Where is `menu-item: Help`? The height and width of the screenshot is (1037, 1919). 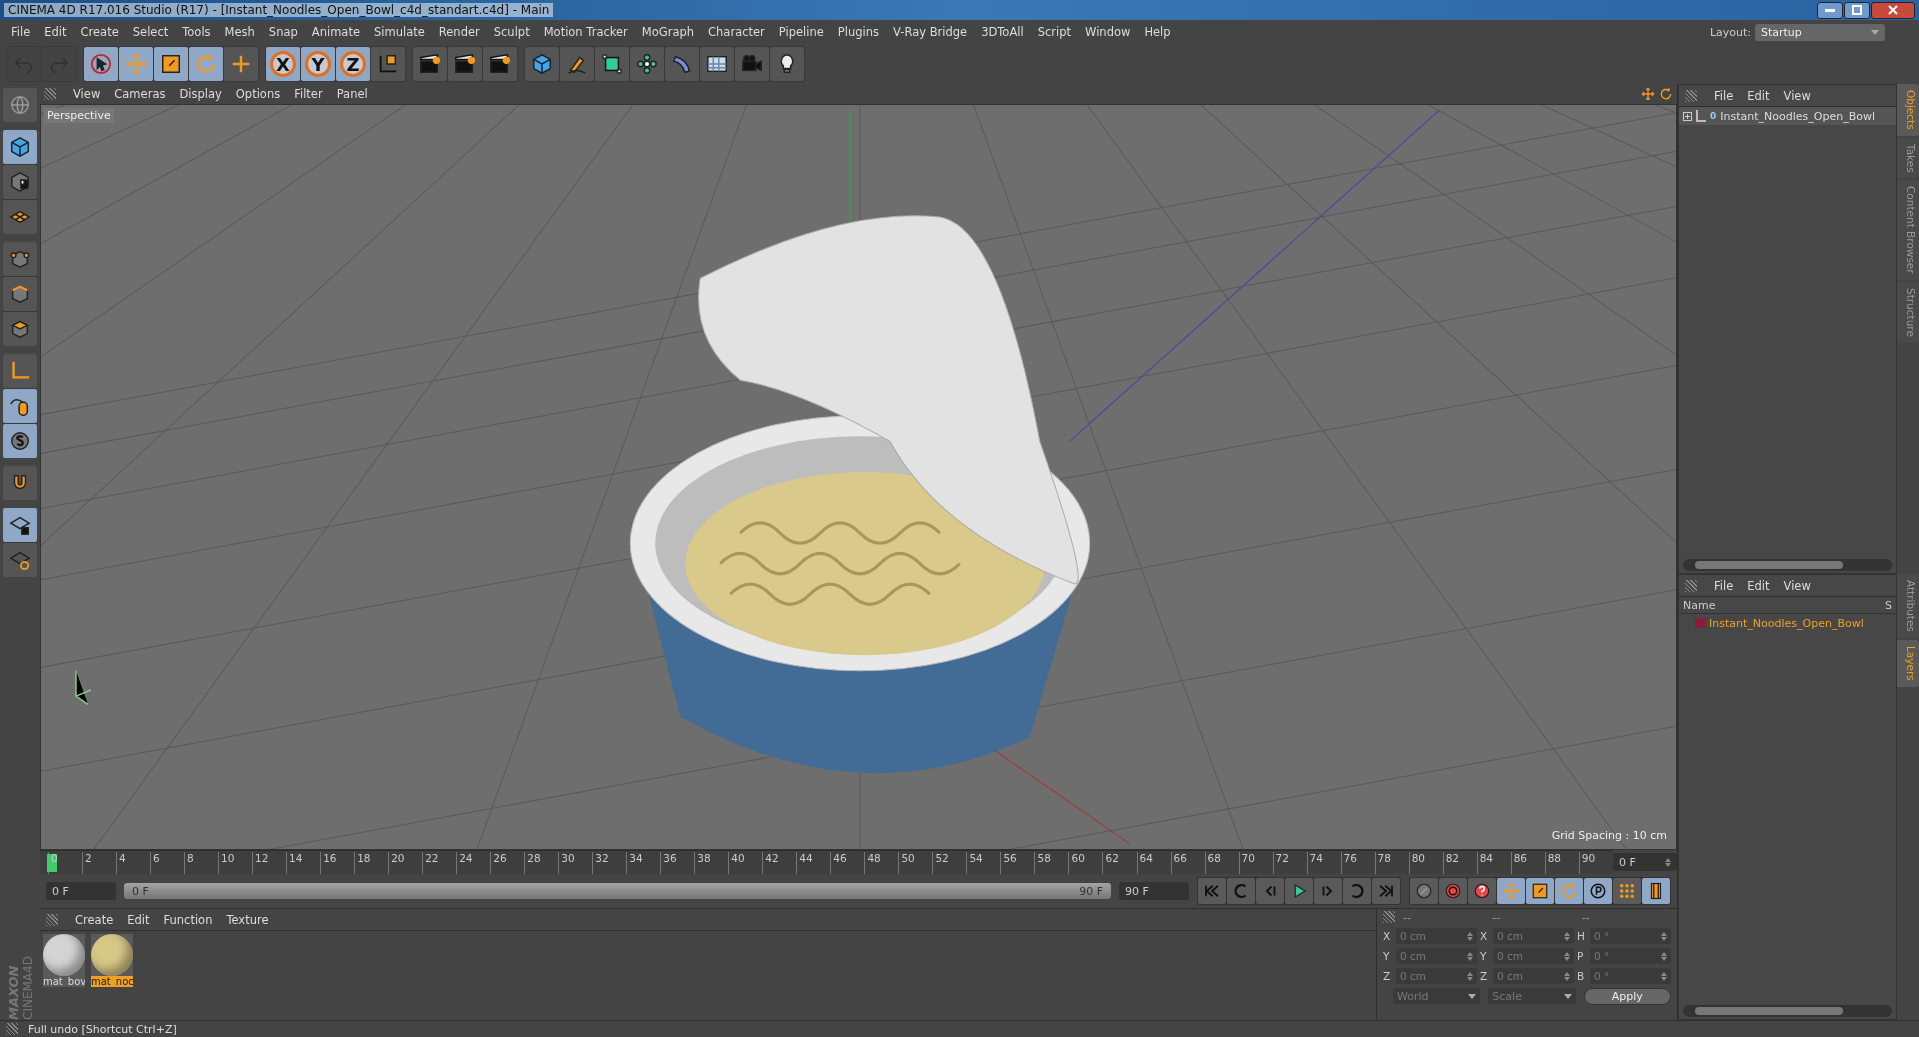 menu-item: Help is located at coordinates (1157, 32).